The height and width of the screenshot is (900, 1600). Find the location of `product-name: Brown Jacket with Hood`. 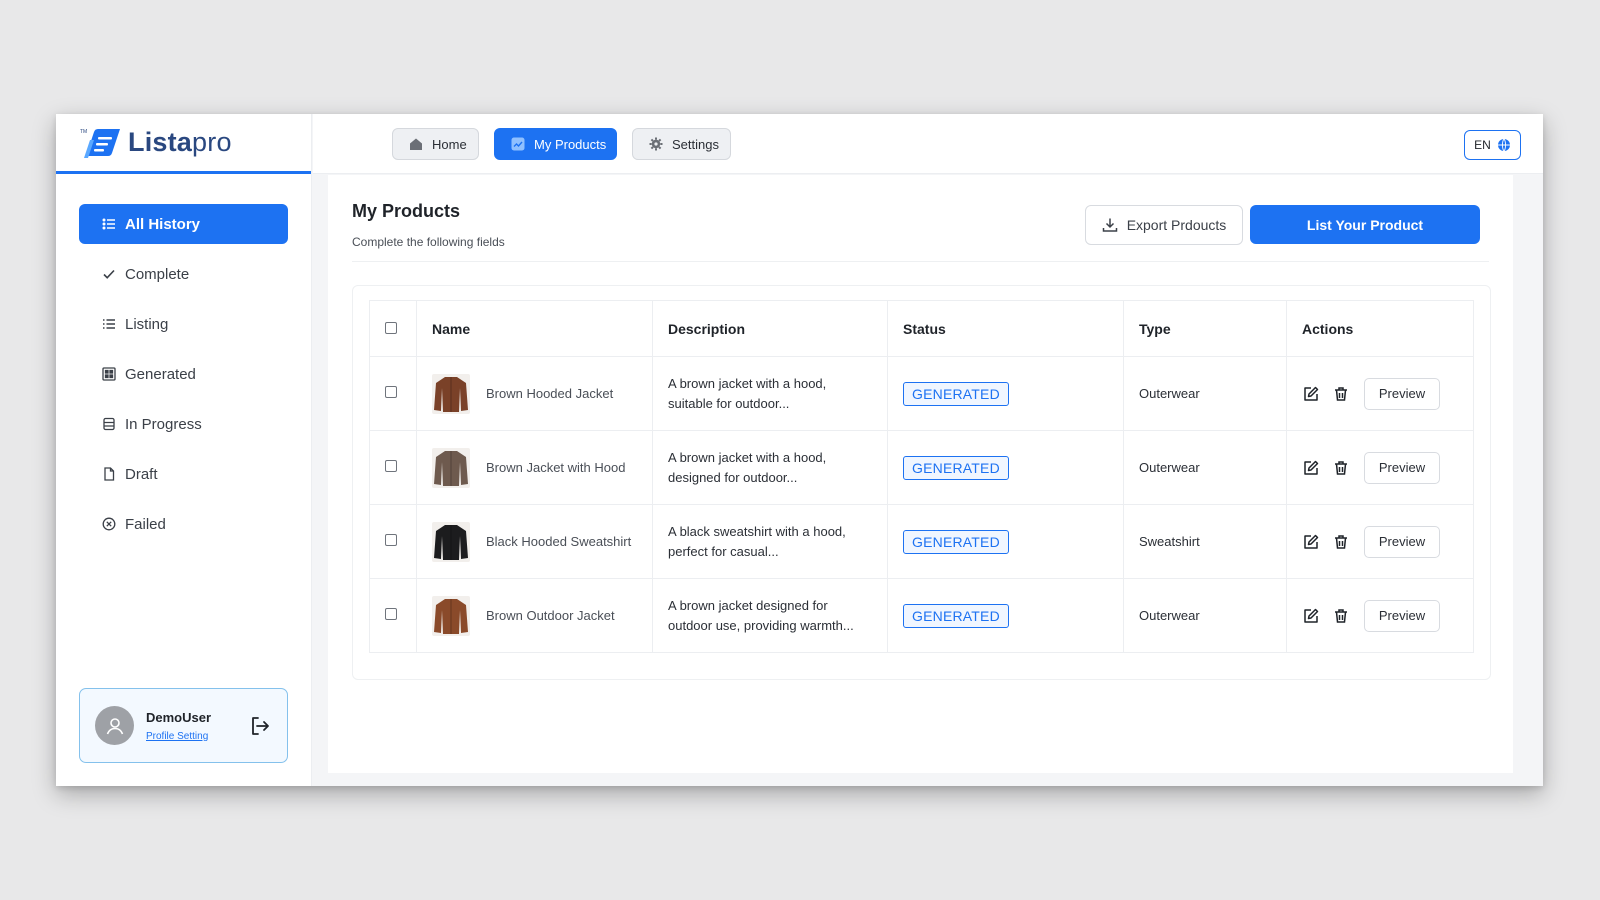

product-name: Brown Jacket with Hood is located at coordinates (556, 467).